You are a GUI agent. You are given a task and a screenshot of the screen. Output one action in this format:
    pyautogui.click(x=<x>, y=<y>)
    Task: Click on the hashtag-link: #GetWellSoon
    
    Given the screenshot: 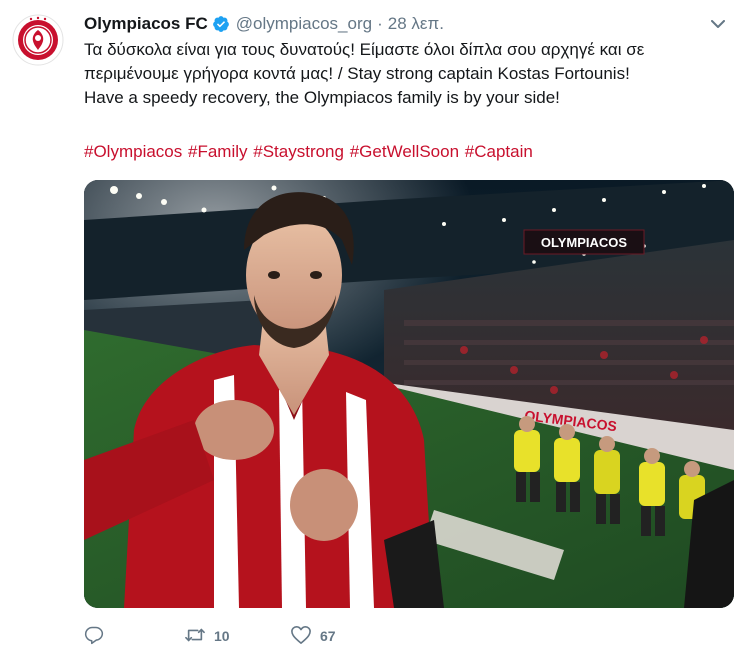 What is the action you would take?
    pyautogui.click(x=404, y=151)
    